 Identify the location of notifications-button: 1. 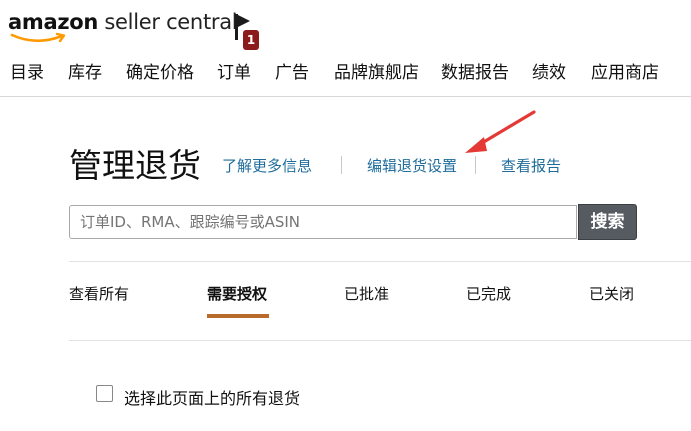
(247, 33).